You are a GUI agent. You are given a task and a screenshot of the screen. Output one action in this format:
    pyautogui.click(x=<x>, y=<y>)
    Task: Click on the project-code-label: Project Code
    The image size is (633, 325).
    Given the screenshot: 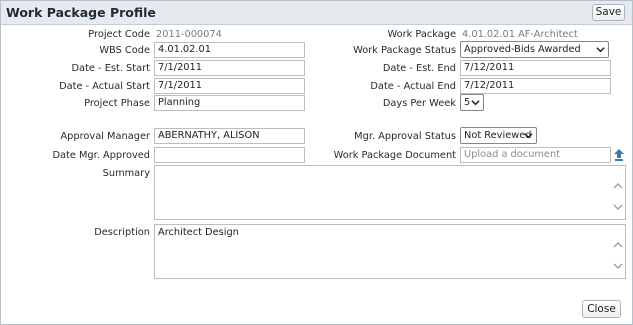 What is the action you would take?
    pyautogui.click(x=119, y=34)
    